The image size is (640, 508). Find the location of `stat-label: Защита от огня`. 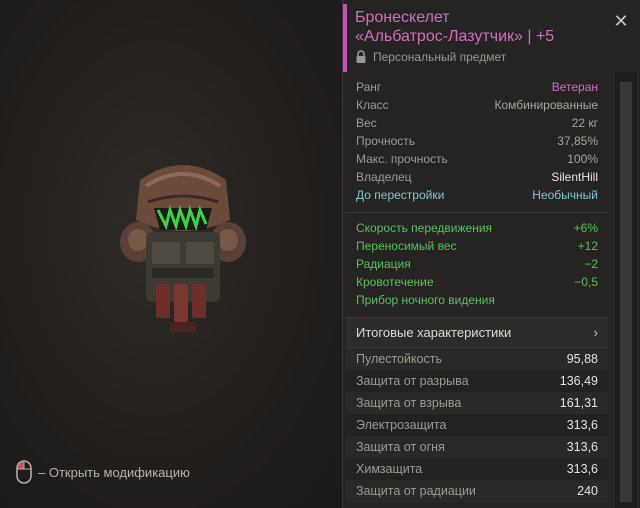

stat-label: Защита от огня is located at coordinates (400, 447).